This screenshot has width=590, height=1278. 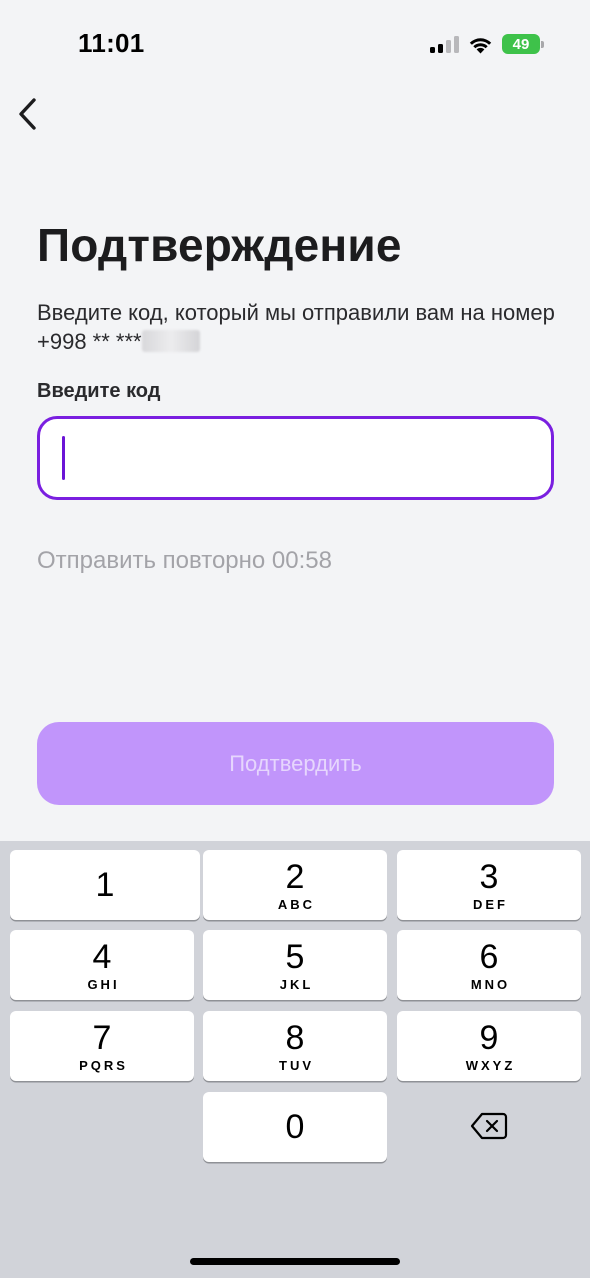 I want to click on page-title: Подтверждение, so click(x=219, y=245).